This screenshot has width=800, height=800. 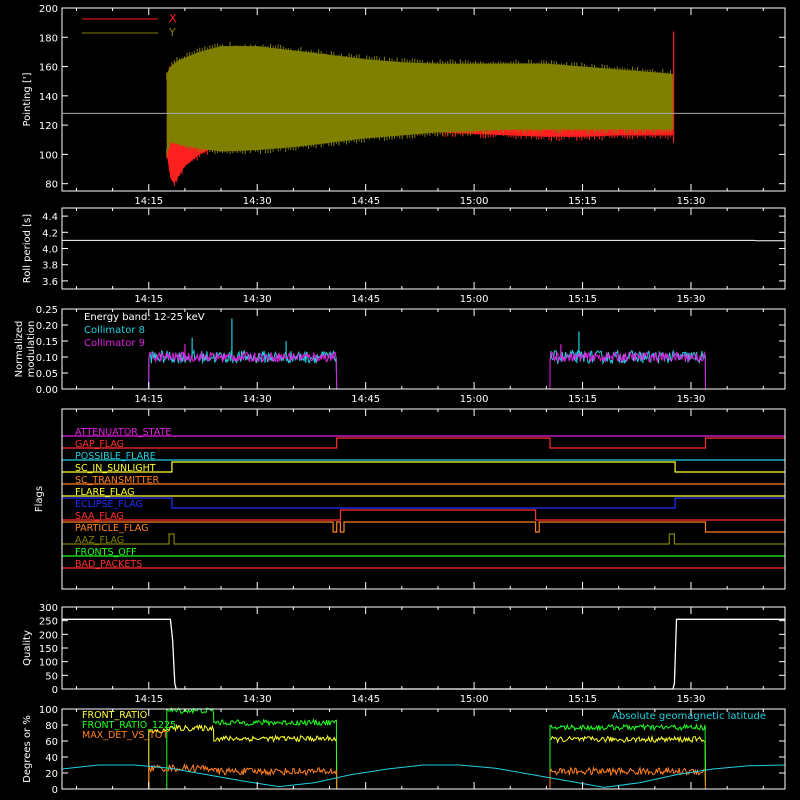 I want to click on y-axis-label: Flags, so click(x=39, y=499).